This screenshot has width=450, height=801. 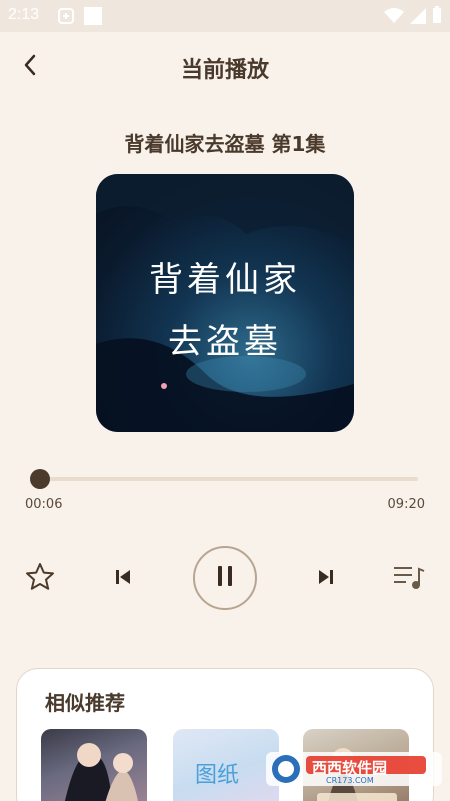 What do you see at coordinates (225, 280) in the screenshot?
I see `cover-title-line1: 背着仙家` at bounding box center [225, 280].